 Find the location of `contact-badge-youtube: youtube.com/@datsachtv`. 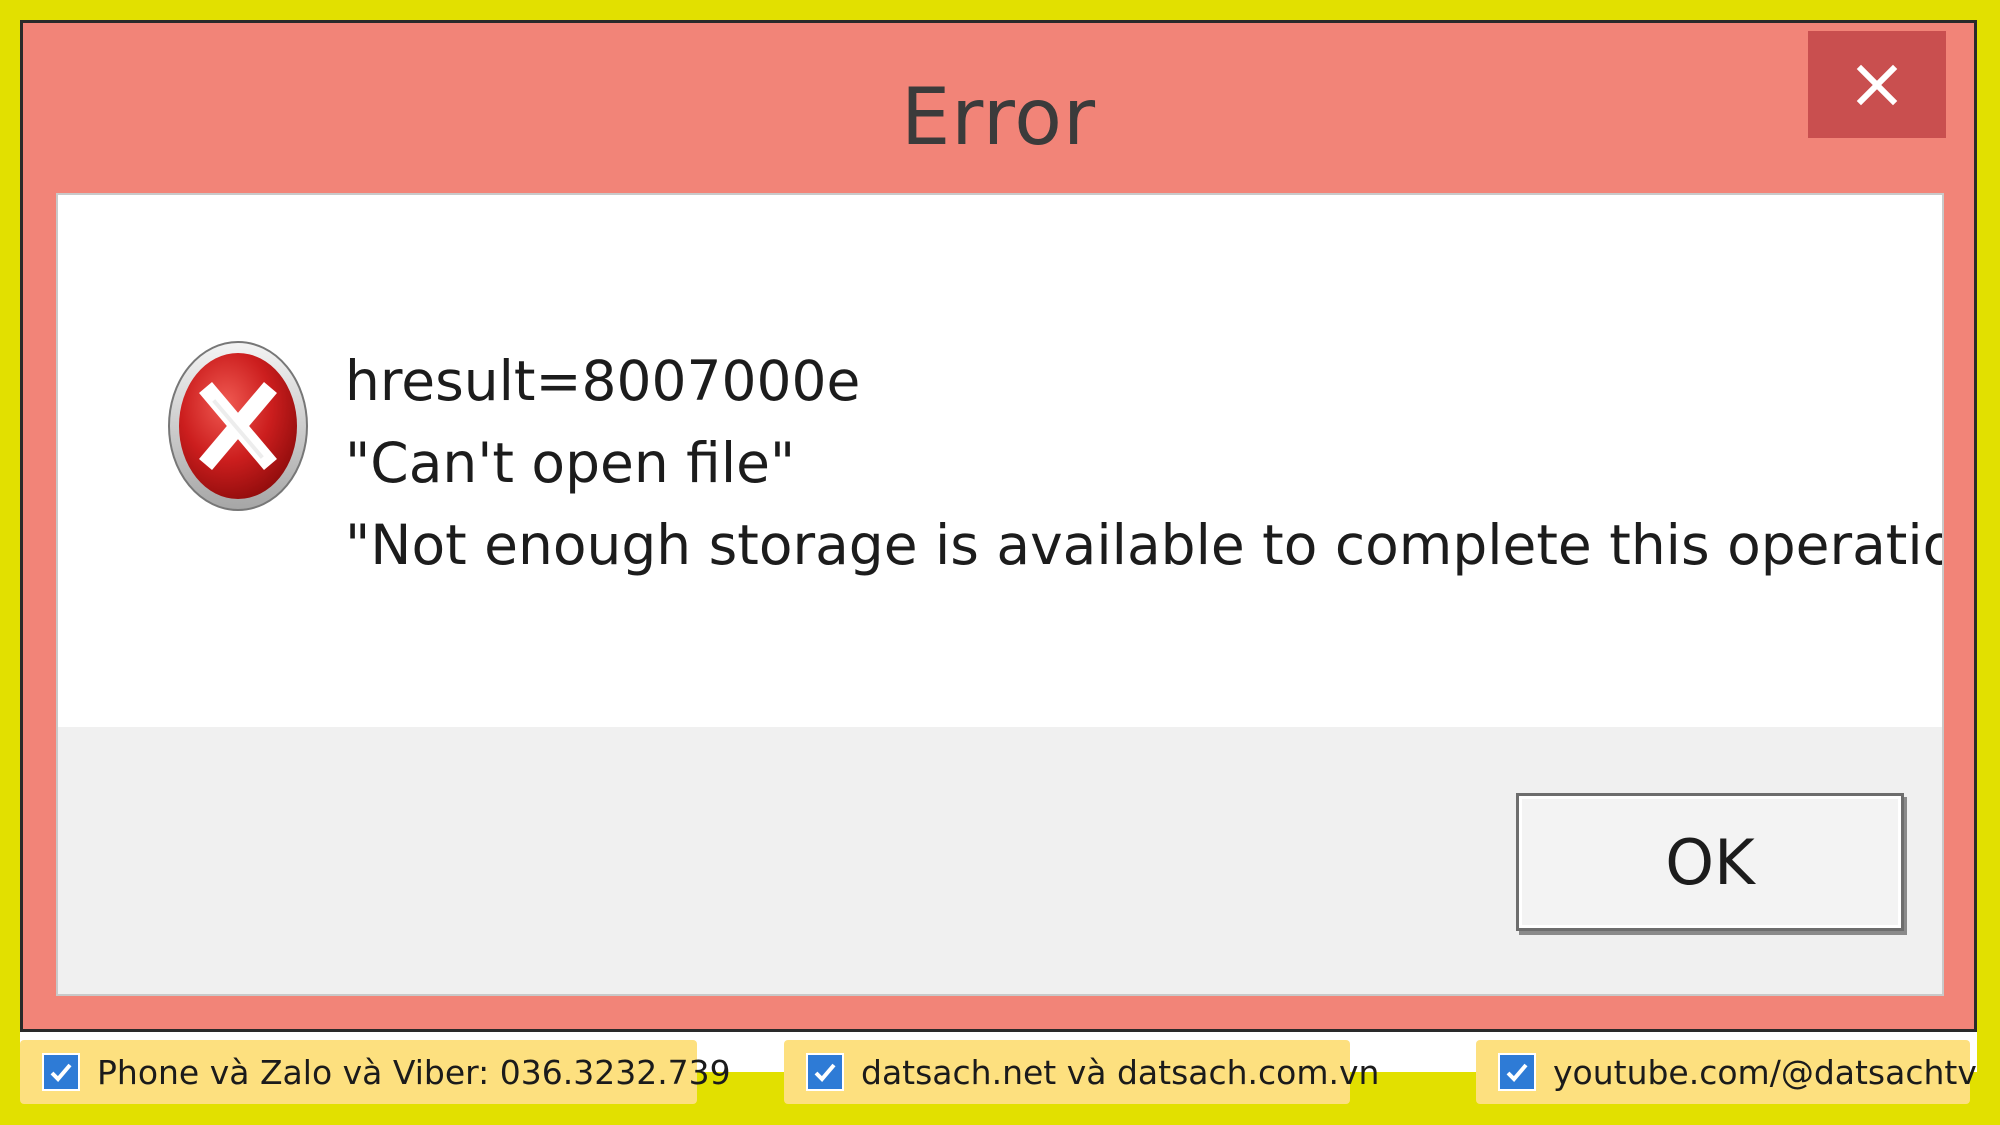

contact-badge-youtube: youtube.com/@datsachtv is located at coordinates (1726, 1072).